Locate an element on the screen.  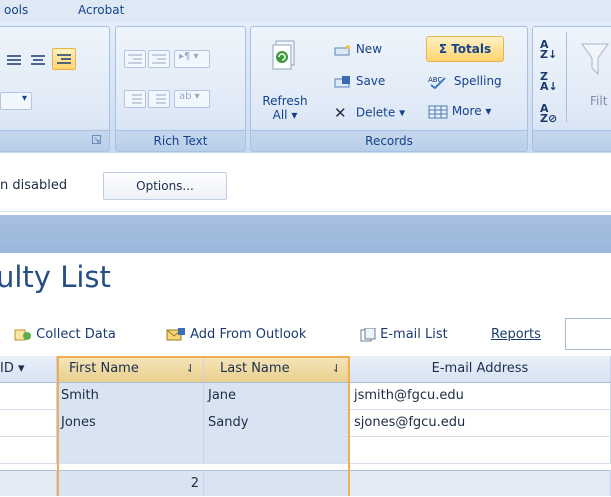
delete-label: Delete ▾ is located at coordinates (380, 112).